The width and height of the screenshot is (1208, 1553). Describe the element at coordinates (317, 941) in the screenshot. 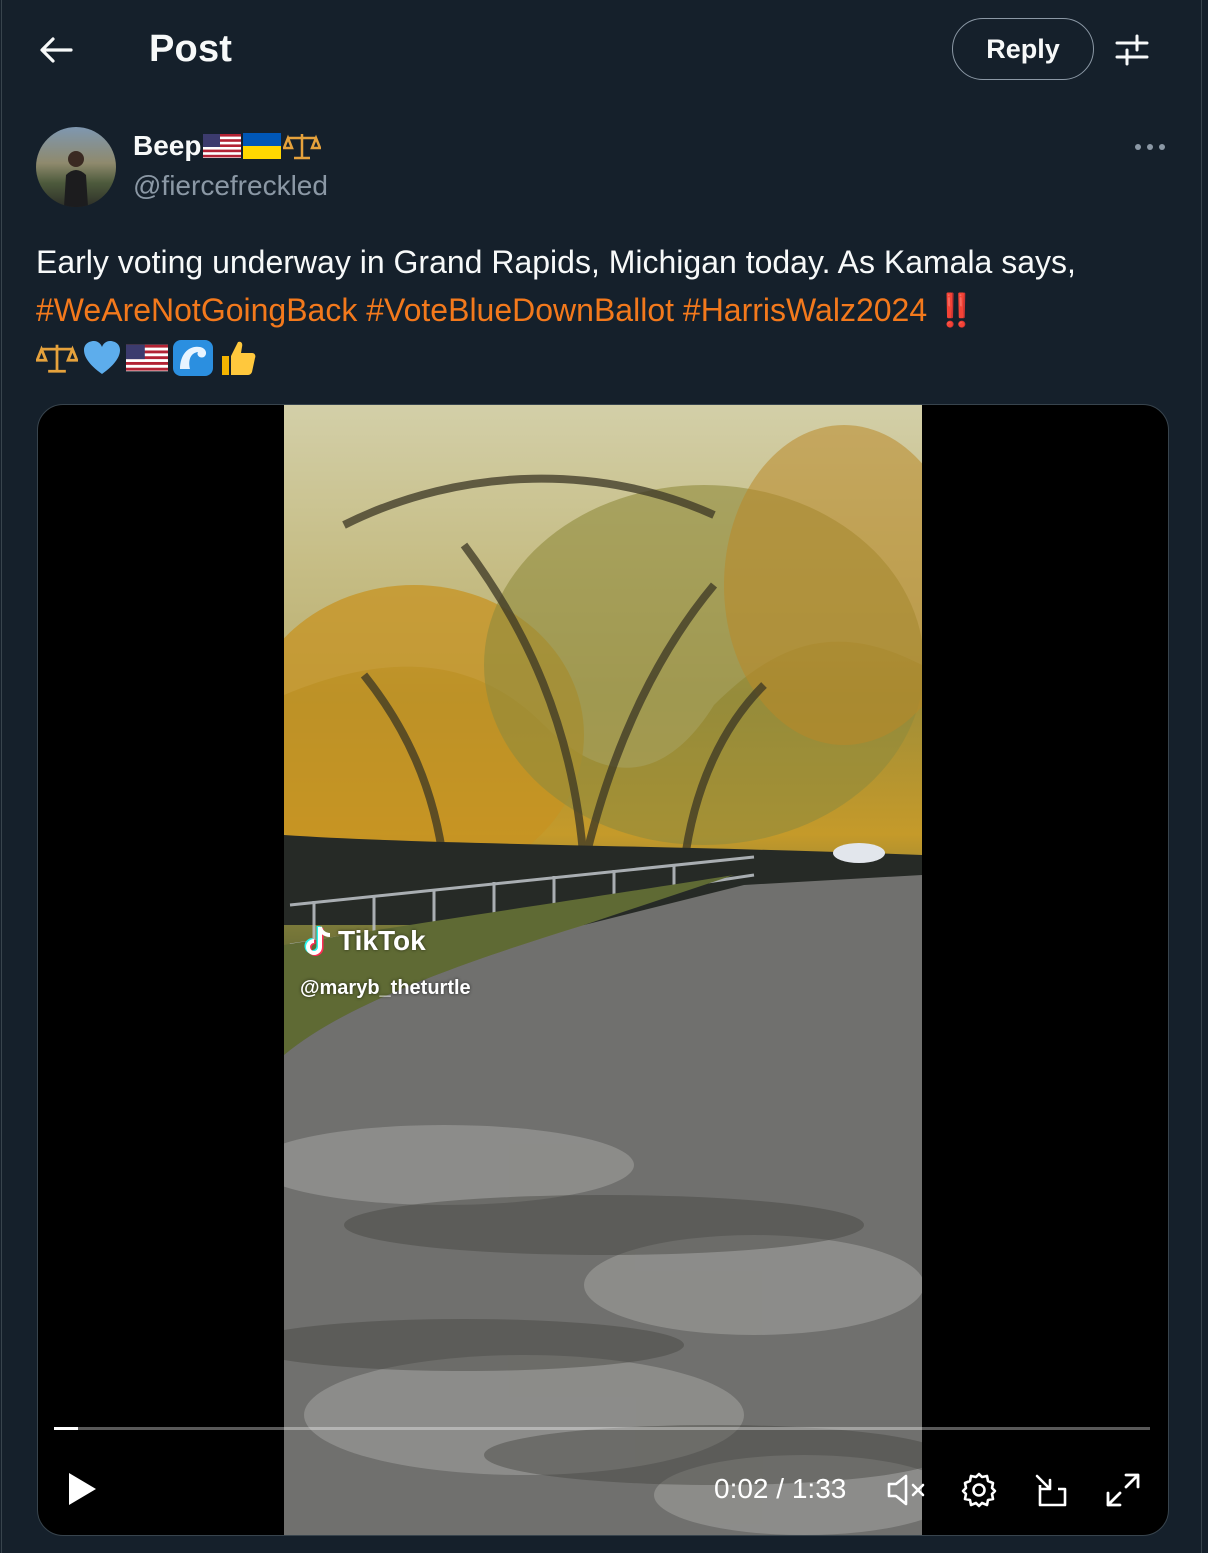

I see `tiktok-icon` at that location.